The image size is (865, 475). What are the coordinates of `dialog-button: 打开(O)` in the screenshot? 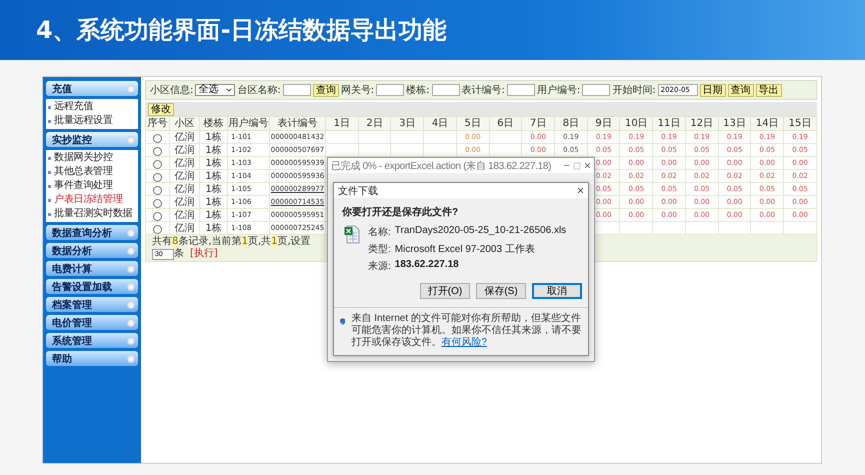 It's located at (445, 291).